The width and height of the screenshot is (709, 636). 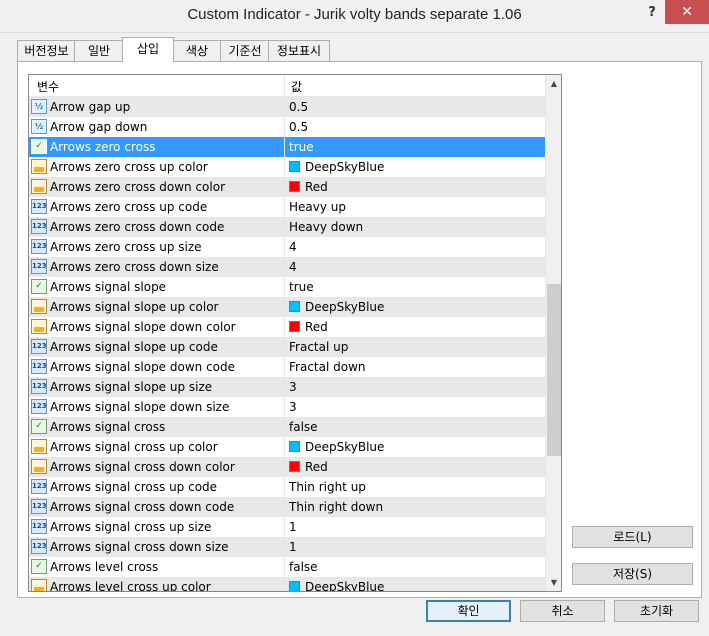 What do you see at coordinates (99, 50) in the screenshot?
I see `tab-general: 일반` at bounding box center [99, 50].